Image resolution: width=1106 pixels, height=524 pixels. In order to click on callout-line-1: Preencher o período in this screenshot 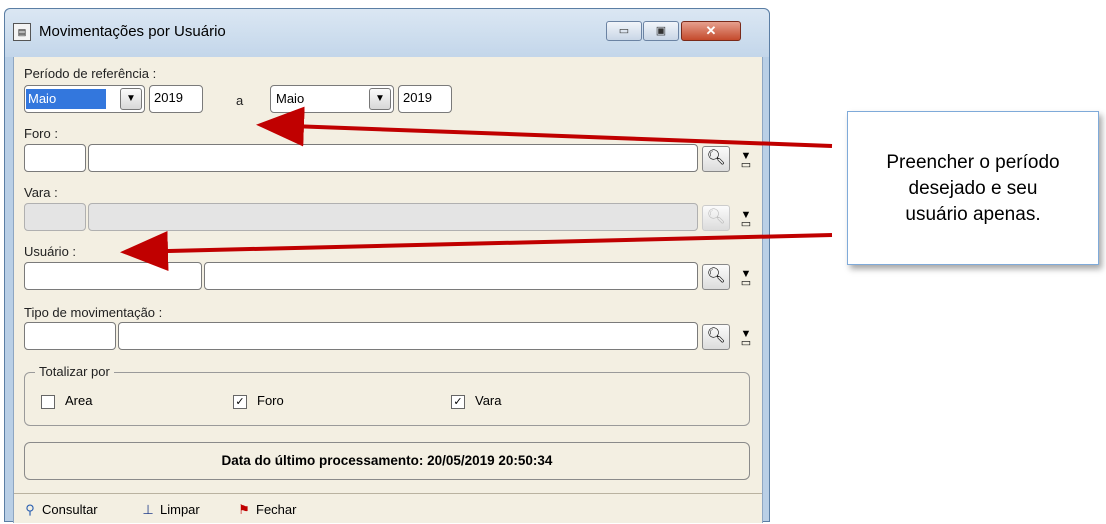, I will do `click(973, 162)`.